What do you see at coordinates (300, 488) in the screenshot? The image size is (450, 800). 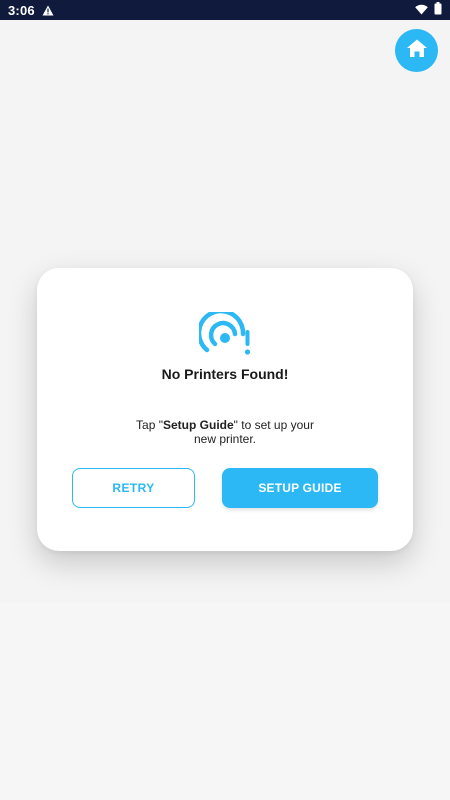 I see `setup-guide-button: SETUP GUIDE` at bounding box center [300, 488].